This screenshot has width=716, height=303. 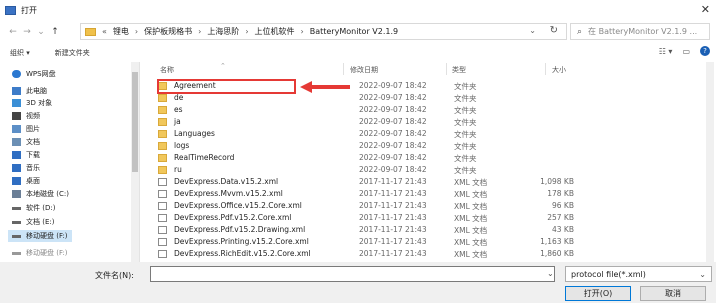 I want to click on folder-icon, so click(x=162, y=170).